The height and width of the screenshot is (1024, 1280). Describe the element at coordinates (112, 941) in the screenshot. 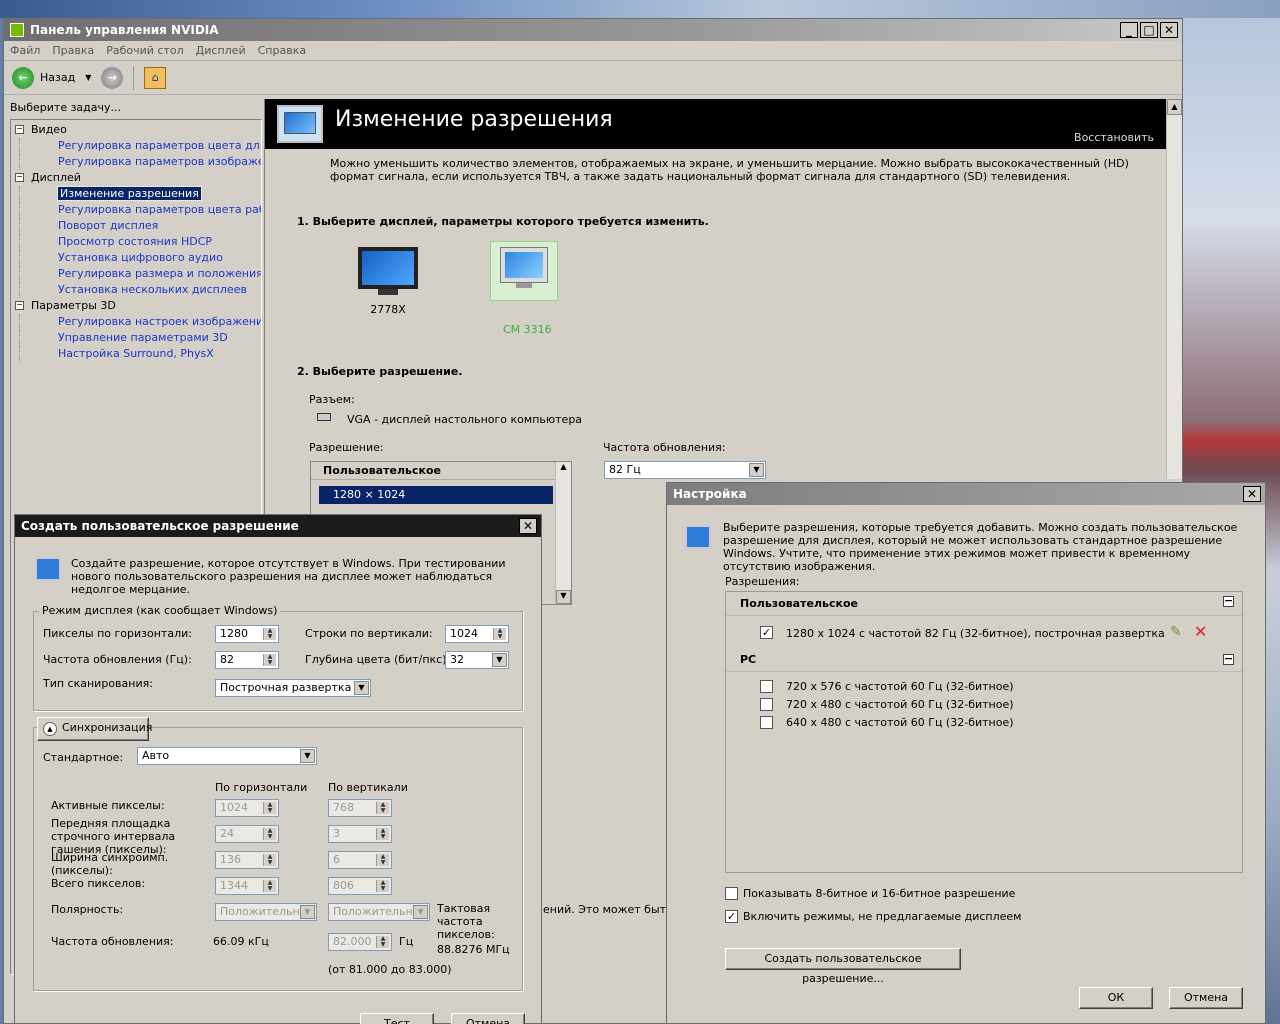

I see `freq-label: Частота обновления:` at that location.